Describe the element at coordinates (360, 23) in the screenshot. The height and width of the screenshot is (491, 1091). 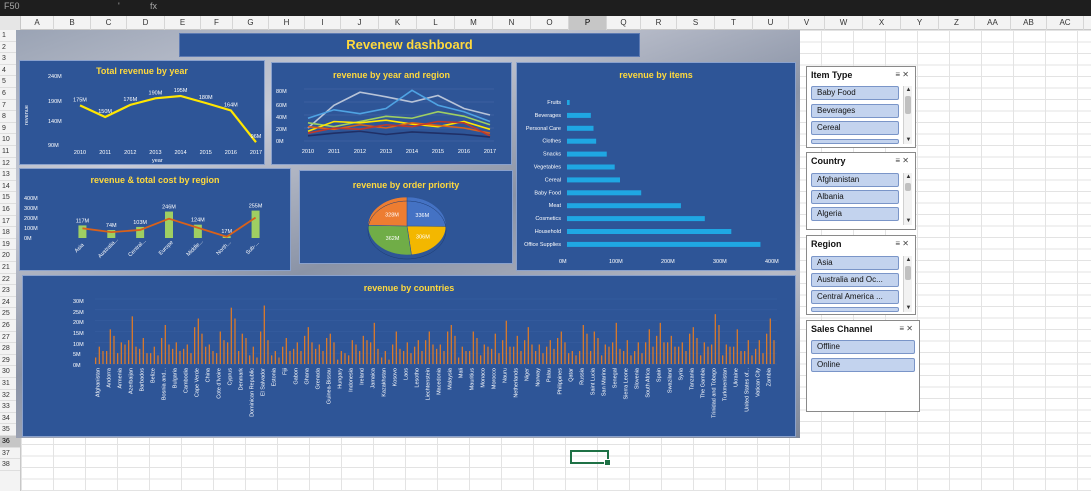
I see `column-header-j: J` at that location.